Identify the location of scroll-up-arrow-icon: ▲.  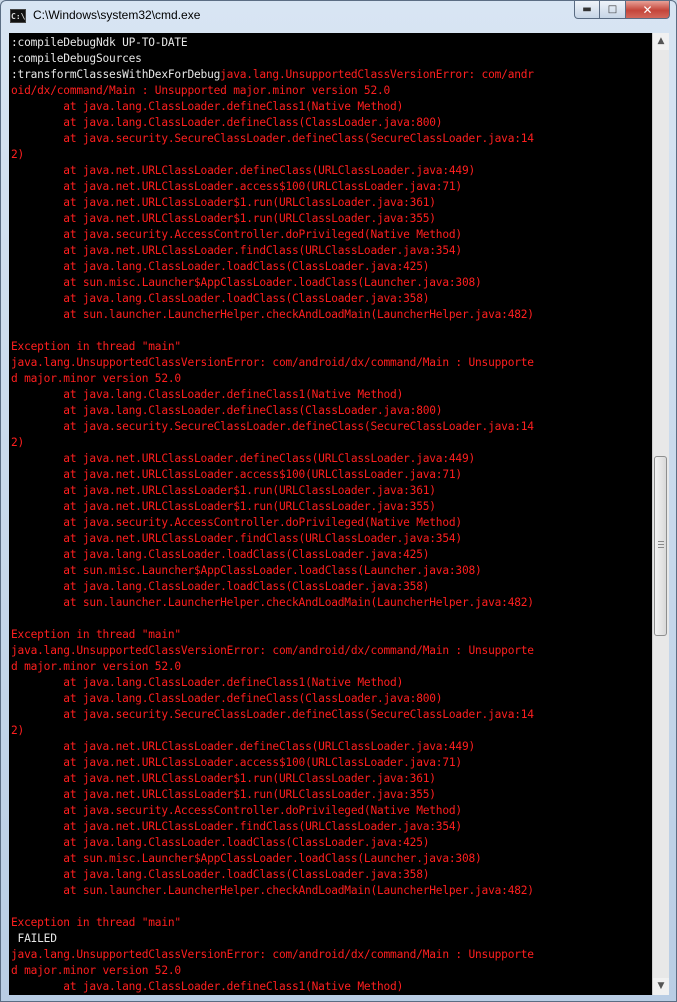
(661, 41).